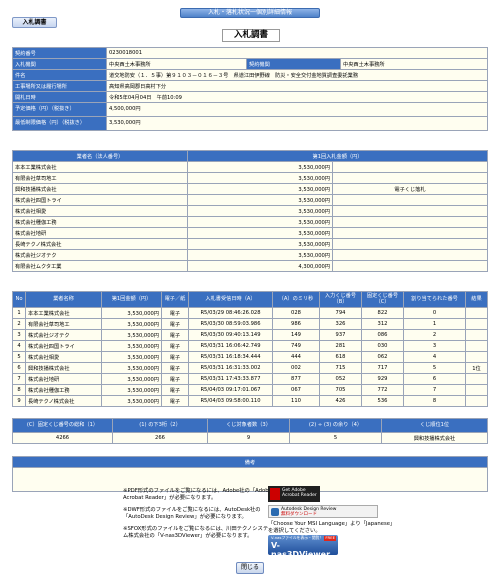  I want to click on bidder-name: 株式会社相愛, so click(100, 211).